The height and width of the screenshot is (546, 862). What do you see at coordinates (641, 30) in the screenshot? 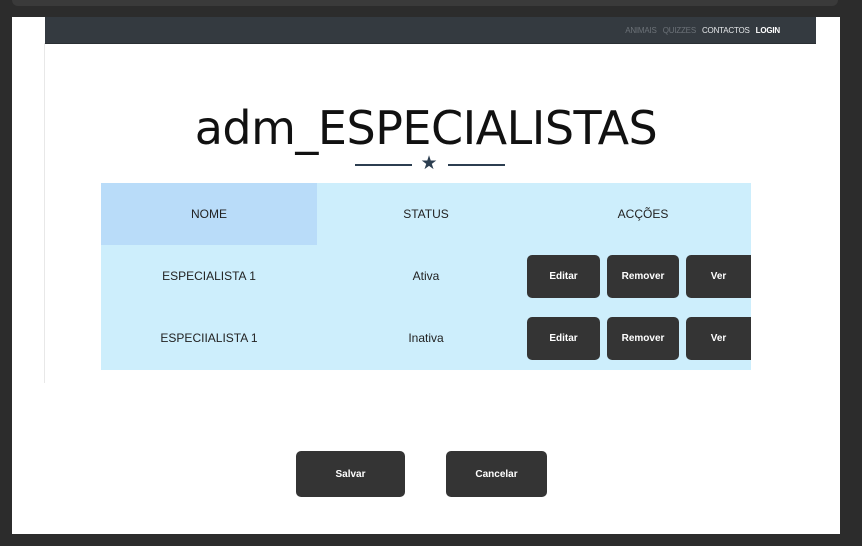
I see `nav-link-animais: ANIMAIS` at bounding box center [641, 30].